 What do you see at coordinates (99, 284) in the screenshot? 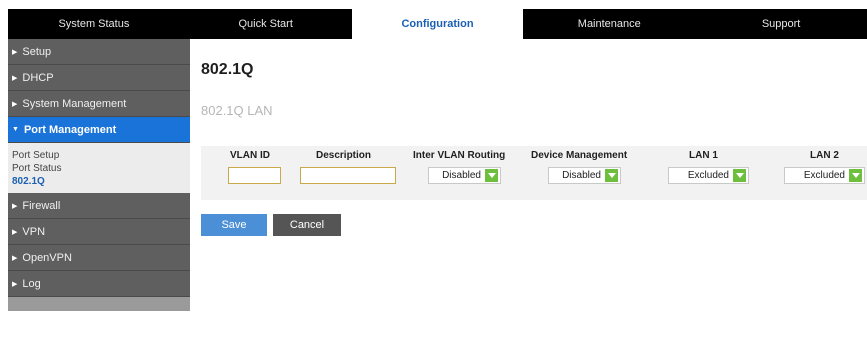
I see `sidebar-item-log: ▶ Log` at bounding box center [99, 284].